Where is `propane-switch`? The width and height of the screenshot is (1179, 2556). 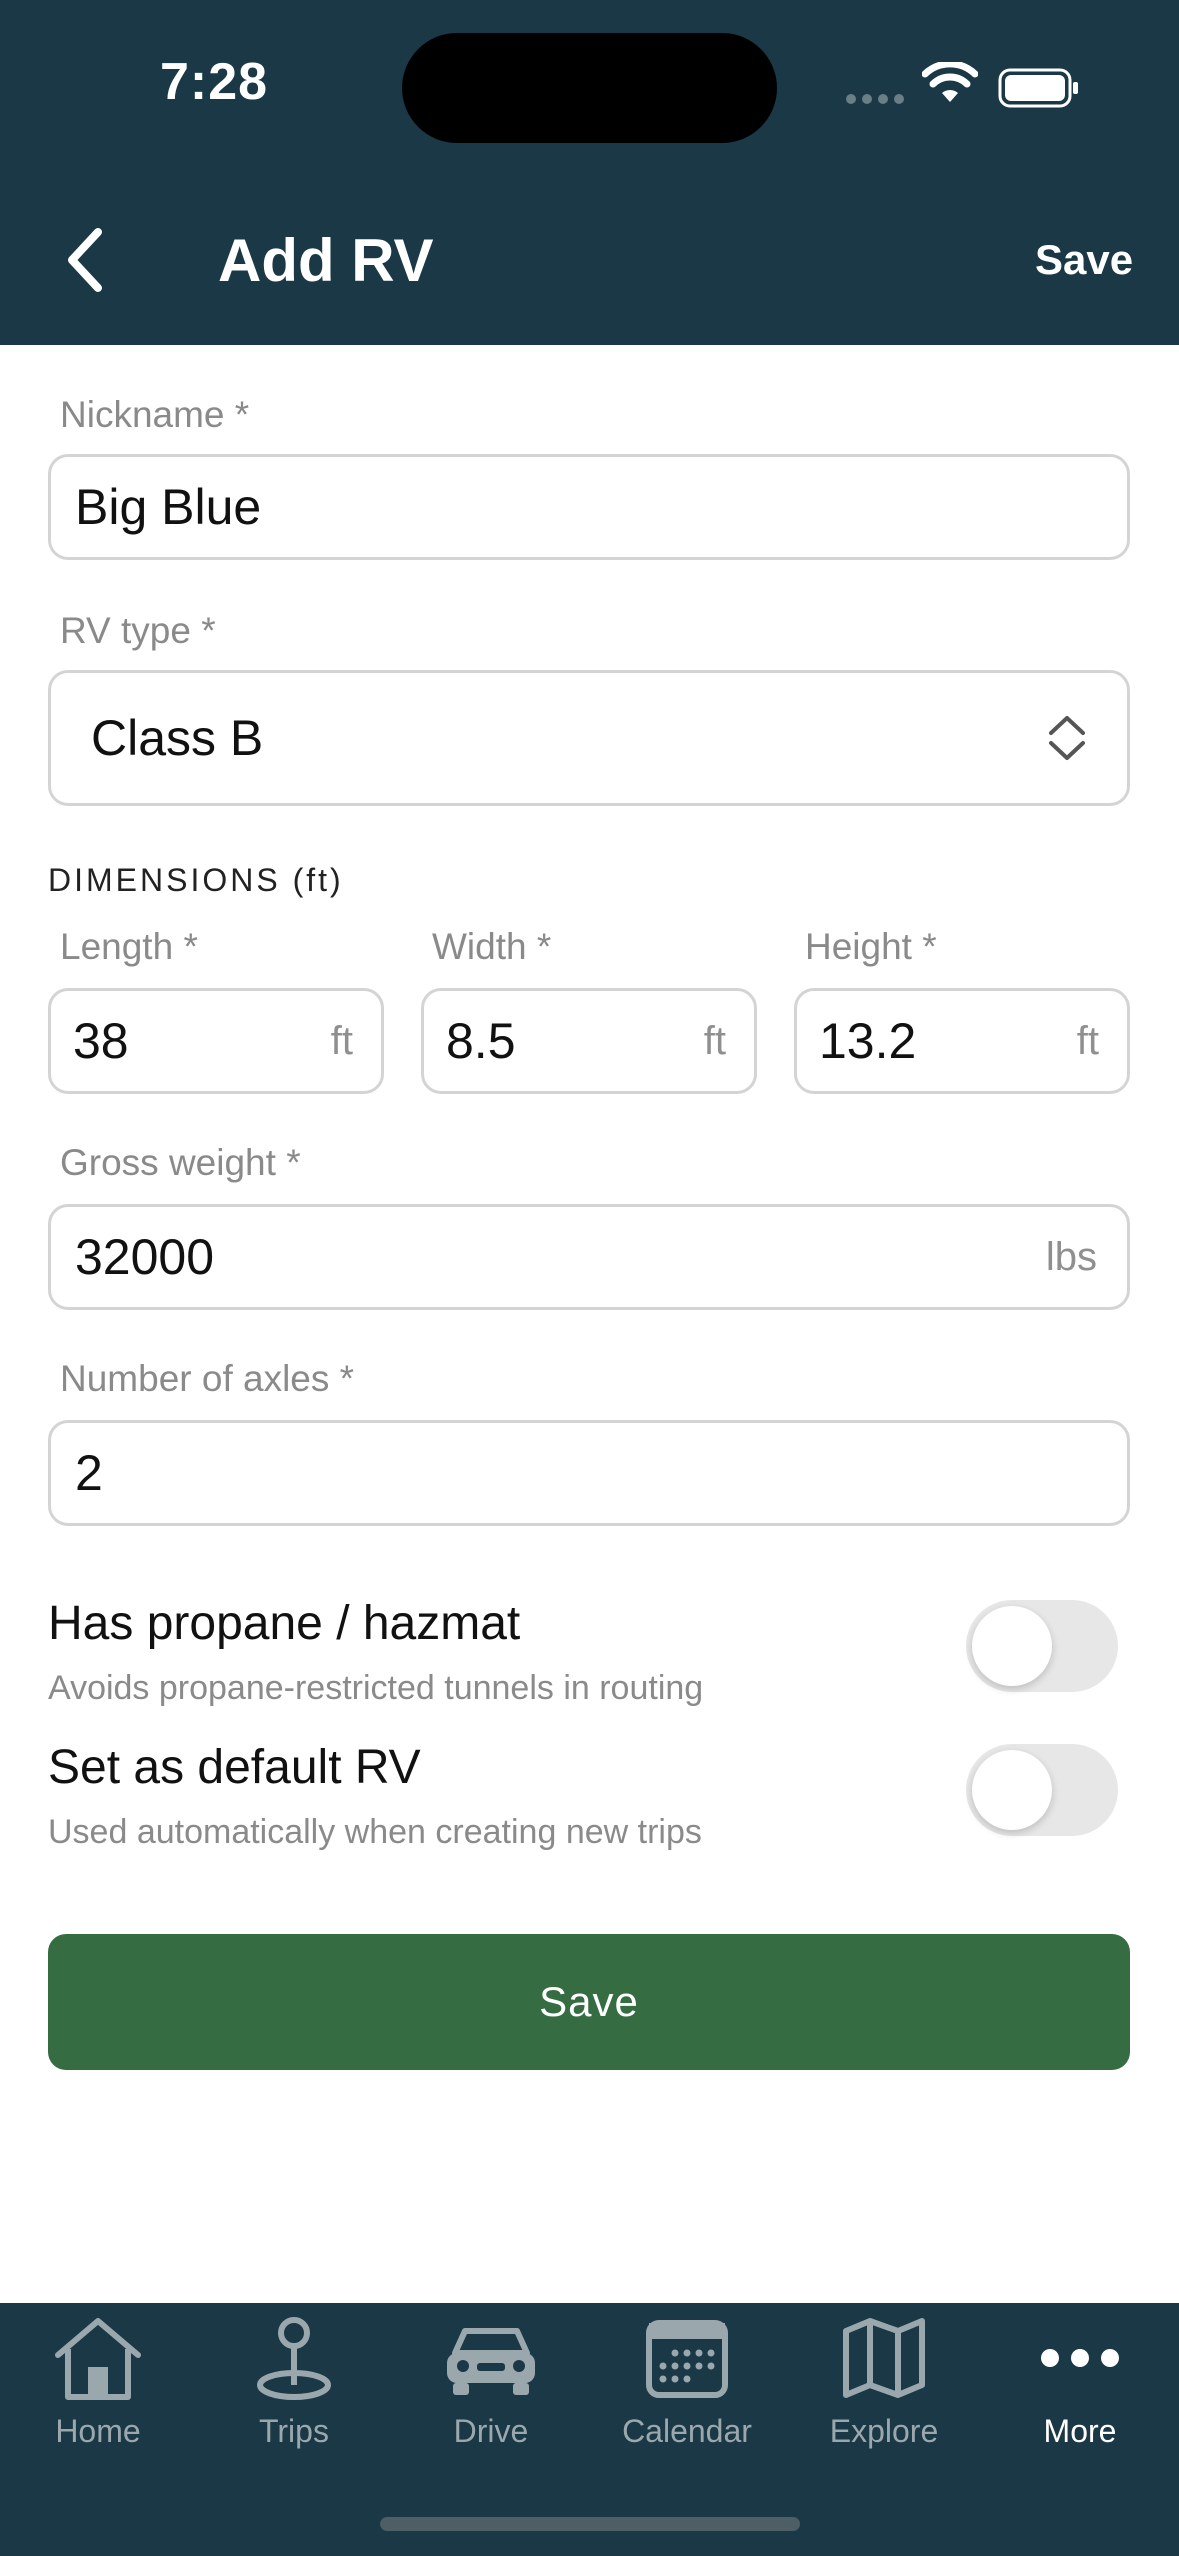
propane-switch is located at coordinates (1042, 1646).